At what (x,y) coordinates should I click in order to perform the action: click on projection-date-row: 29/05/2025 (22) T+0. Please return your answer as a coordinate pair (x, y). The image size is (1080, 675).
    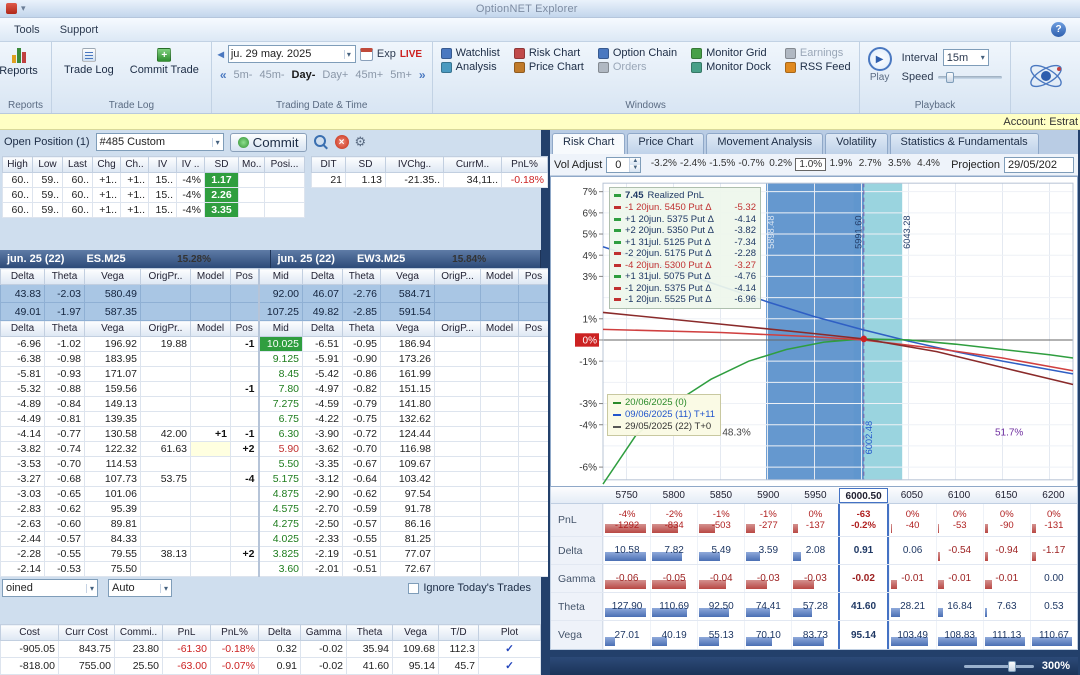
    Looking at the image, I should click on (664, 427).